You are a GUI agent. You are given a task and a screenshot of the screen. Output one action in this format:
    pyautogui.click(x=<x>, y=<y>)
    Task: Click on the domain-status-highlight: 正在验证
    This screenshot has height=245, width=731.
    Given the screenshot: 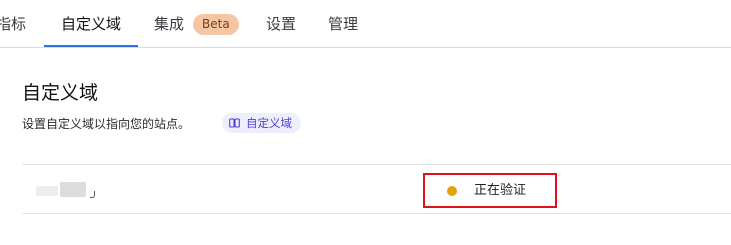 What is the action you would take?
    pyautogui.click(x=490, y=190)
    